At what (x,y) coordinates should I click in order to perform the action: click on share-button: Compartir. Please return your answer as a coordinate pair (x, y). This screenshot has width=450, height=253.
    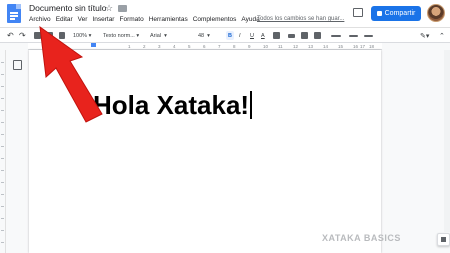
    Looking at the image, I should click on (396, 13).